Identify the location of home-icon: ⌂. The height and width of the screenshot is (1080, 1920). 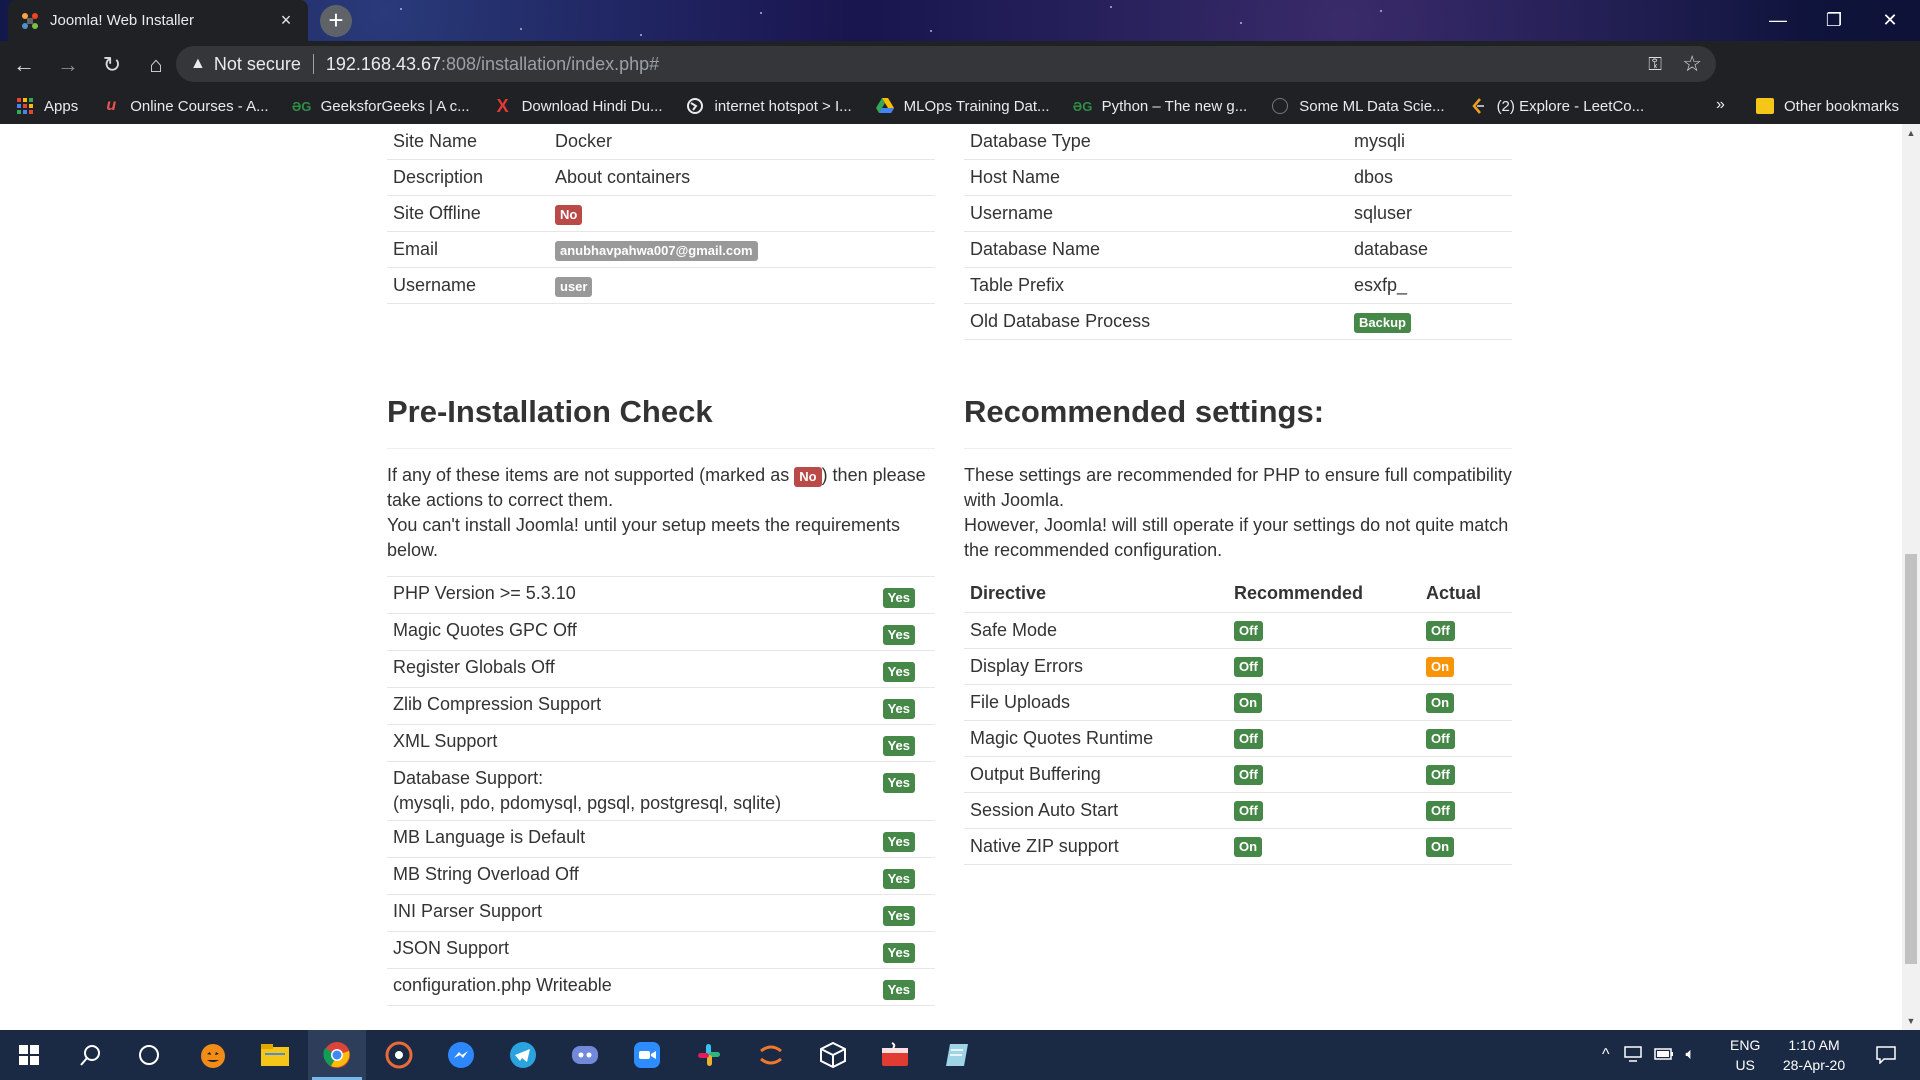
(156, 65).